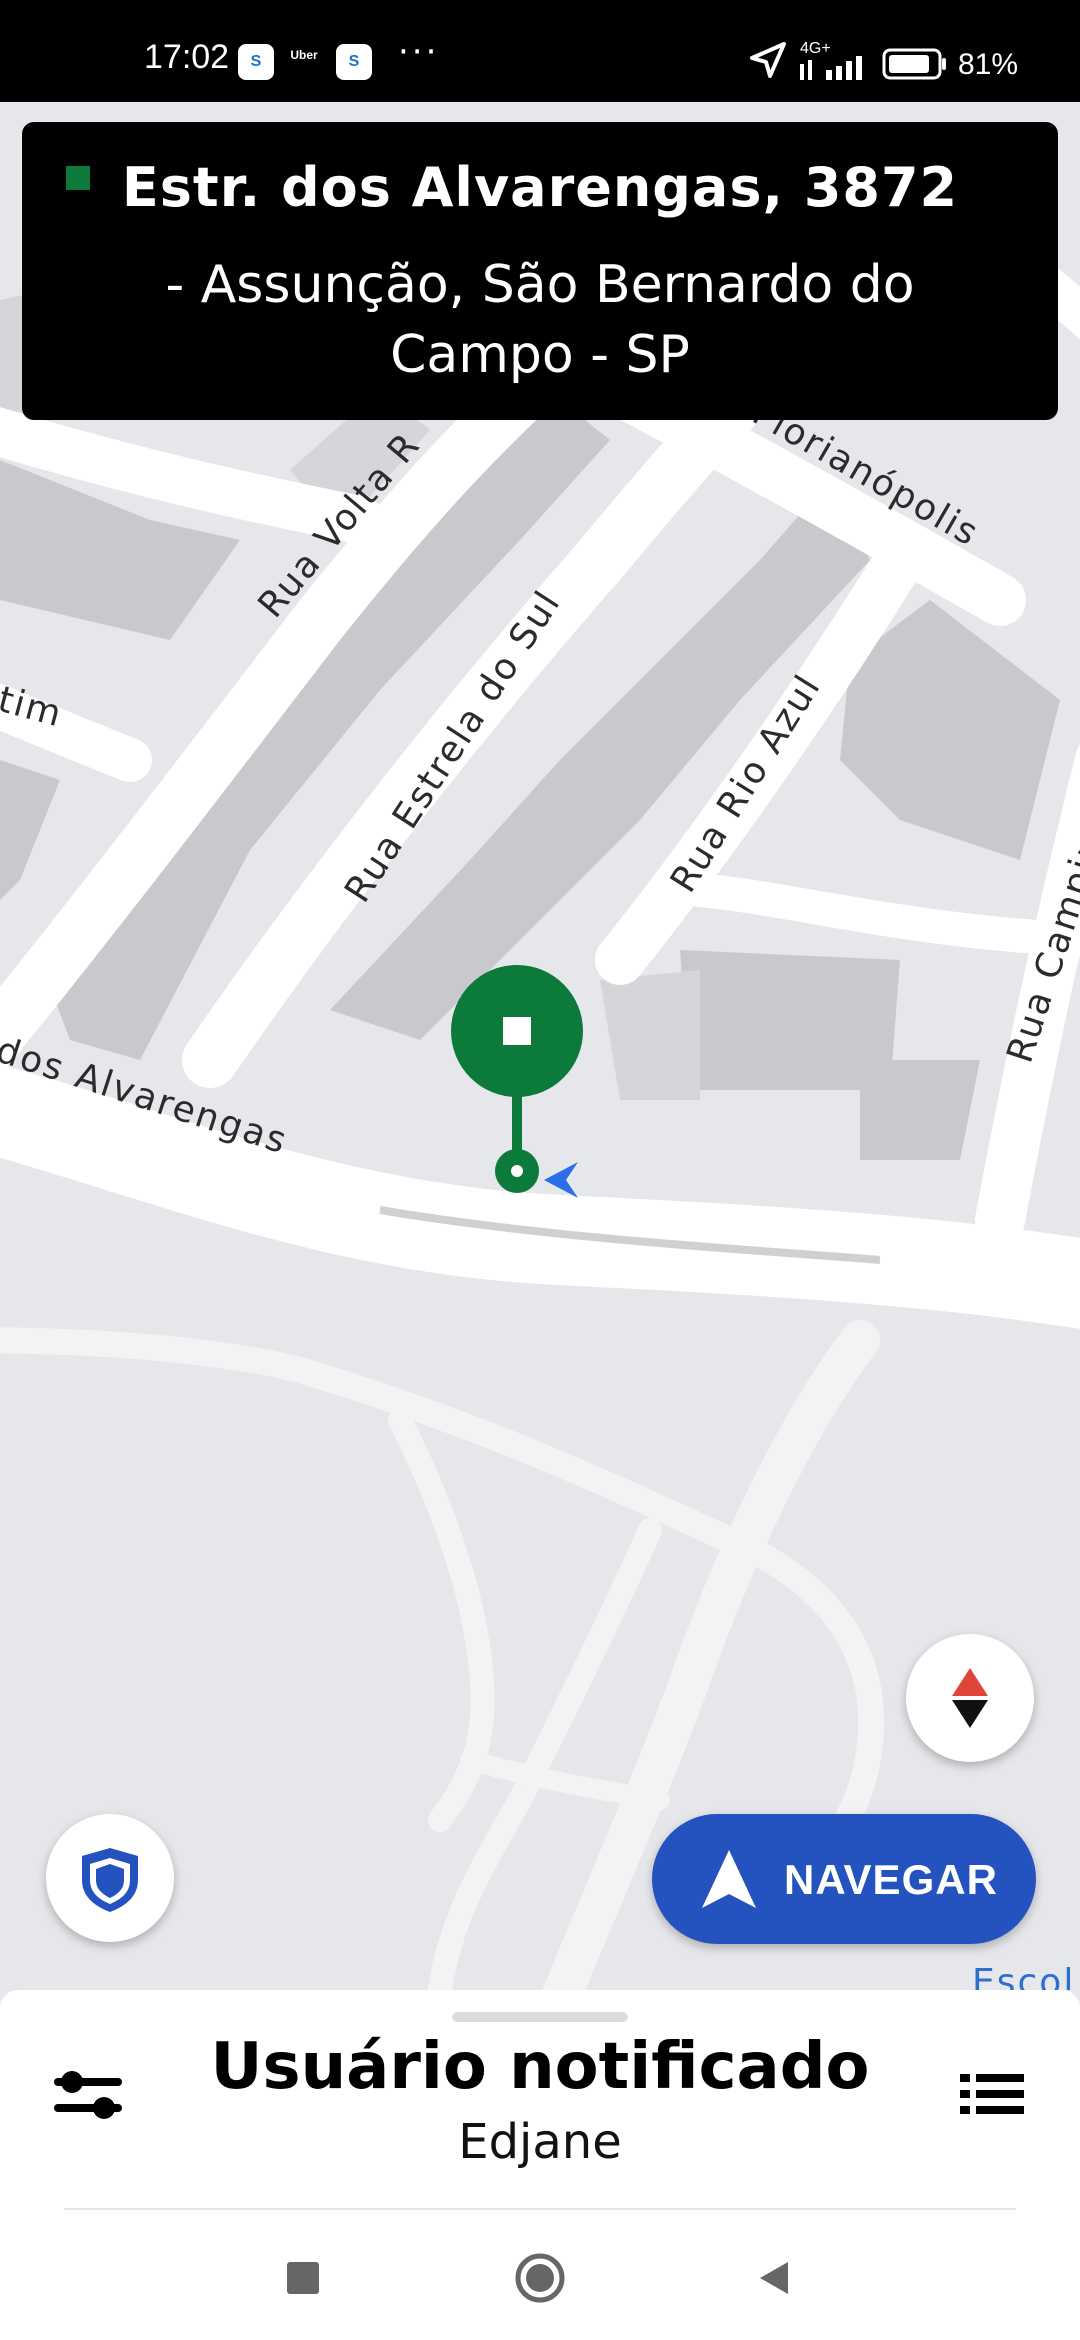  Describe the element at coordinates (187, 57) in the screenshot. I see `status-time: 17:02` at that location.